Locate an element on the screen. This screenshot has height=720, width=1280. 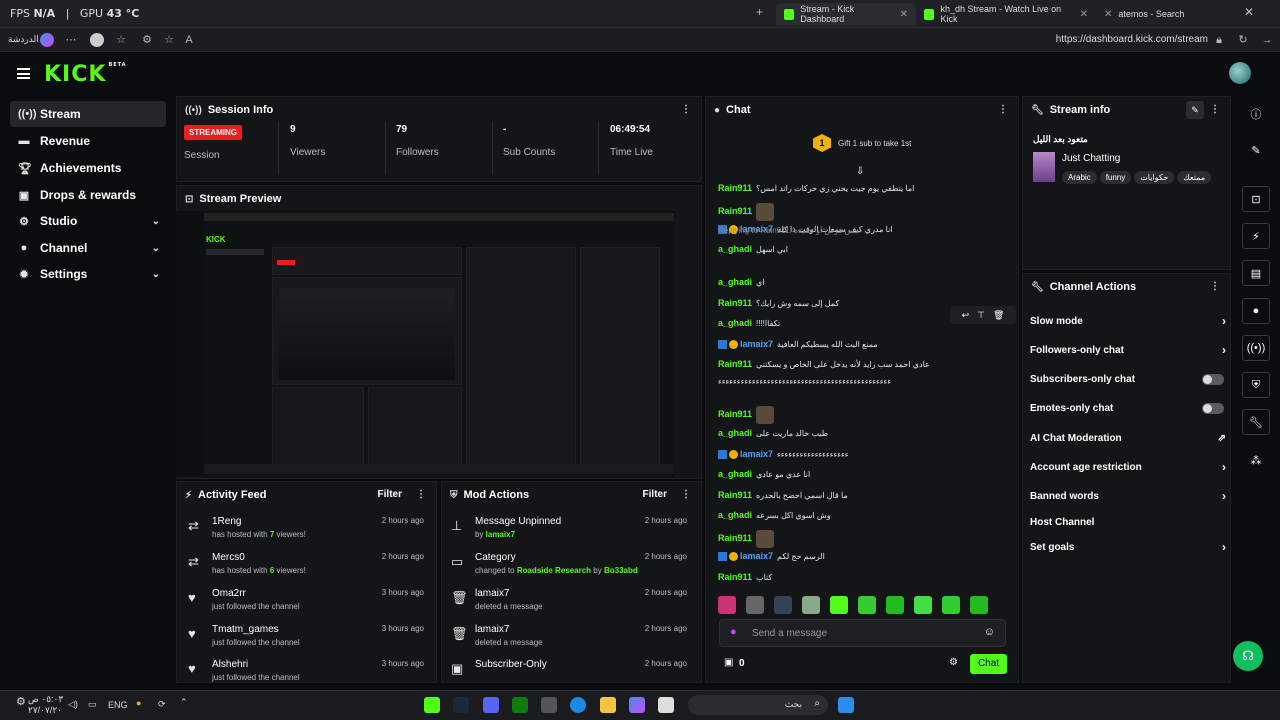
nav-achievements: 🏆︎ Achievements is located at coordinates (88, 168).